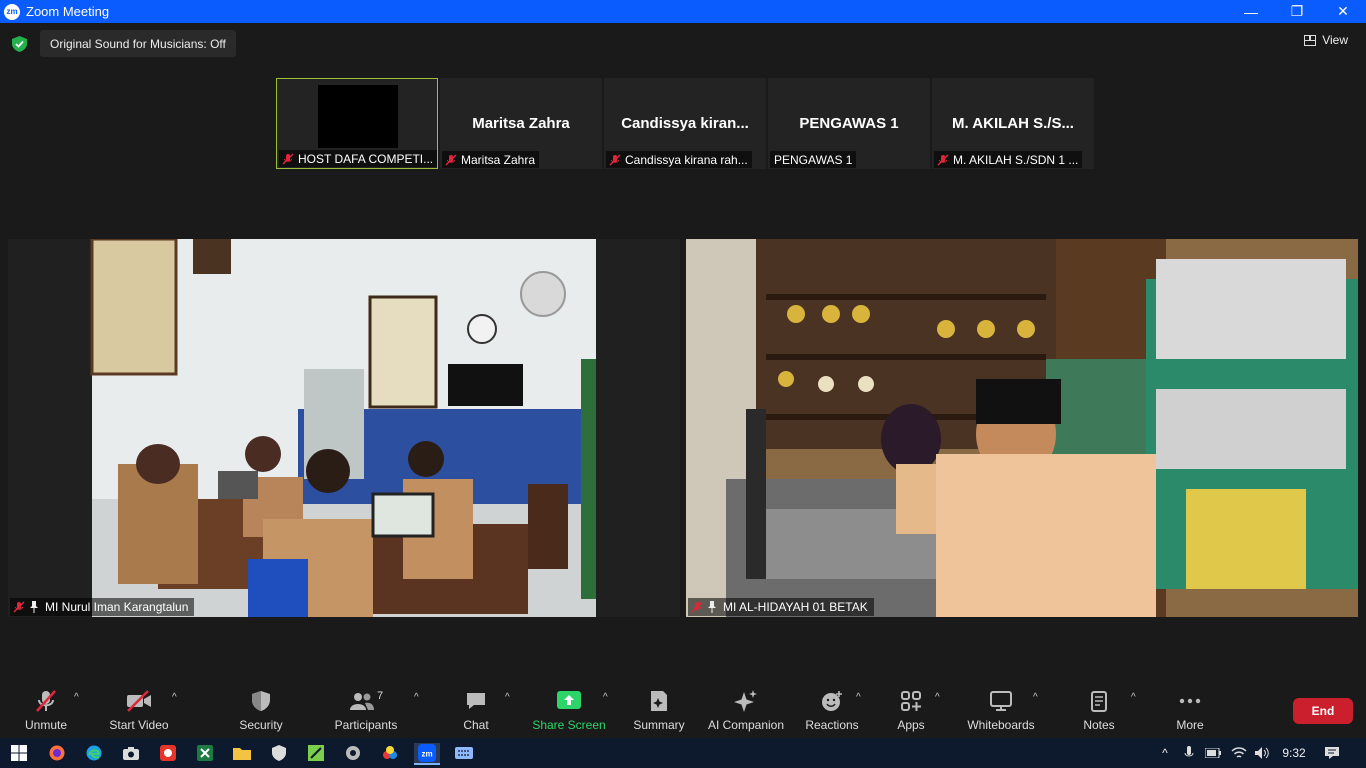  I want to click on restore-button: ❐, so click(1297, 11).